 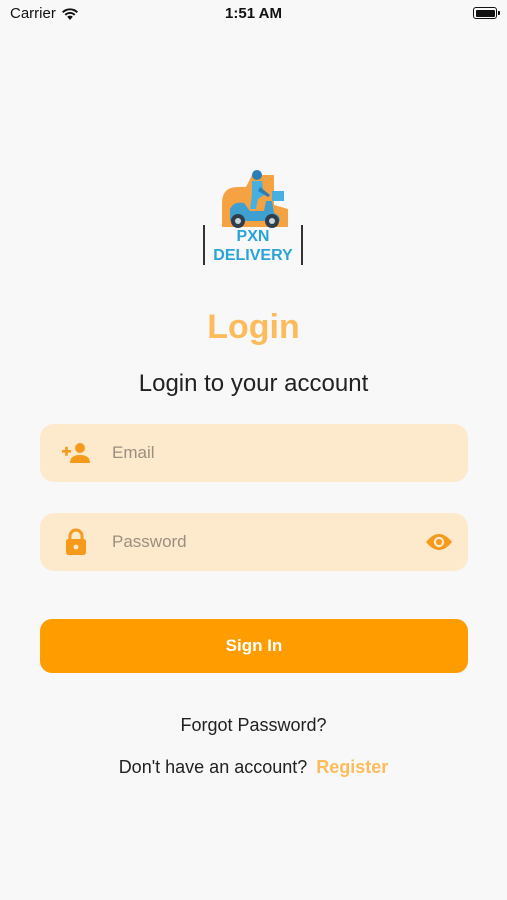 What do you see at coordinates (253, 725) in the screenshot?
I see `forgot-password-link: Forgot Password?` at bounding box center [253, 725].